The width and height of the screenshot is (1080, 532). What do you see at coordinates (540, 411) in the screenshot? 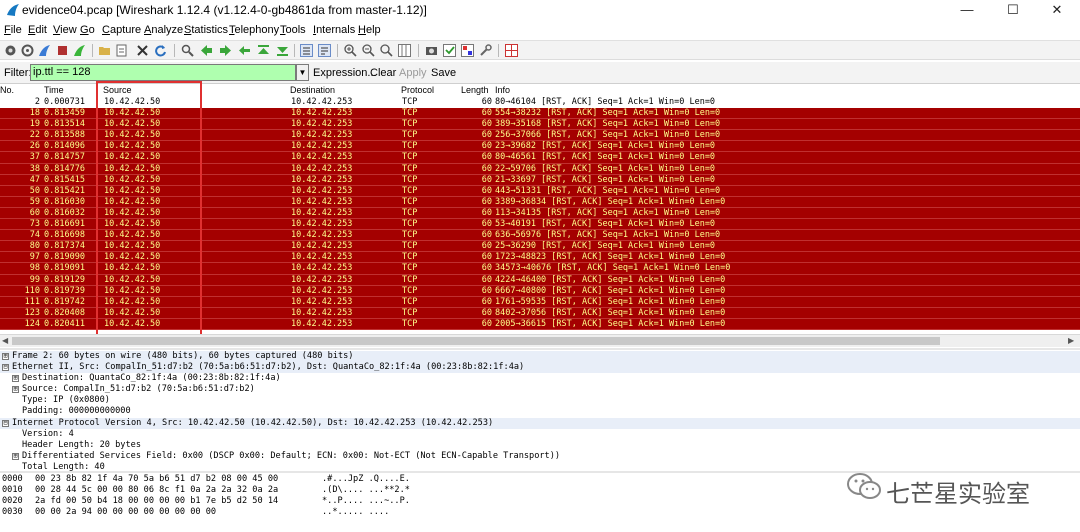
I see `detail-row: Padding: 000000000000` at bounding box center [540, 411].